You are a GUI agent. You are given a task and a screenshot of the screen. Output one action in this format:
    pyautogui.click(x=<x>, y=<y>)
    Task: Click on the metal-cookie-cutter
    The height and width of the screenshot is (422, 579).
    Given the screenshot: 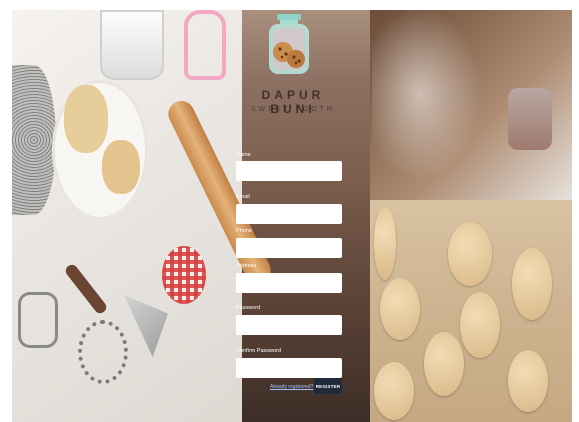 What is the action you would take?
    pyautogui.click(x=38, y=320)
    